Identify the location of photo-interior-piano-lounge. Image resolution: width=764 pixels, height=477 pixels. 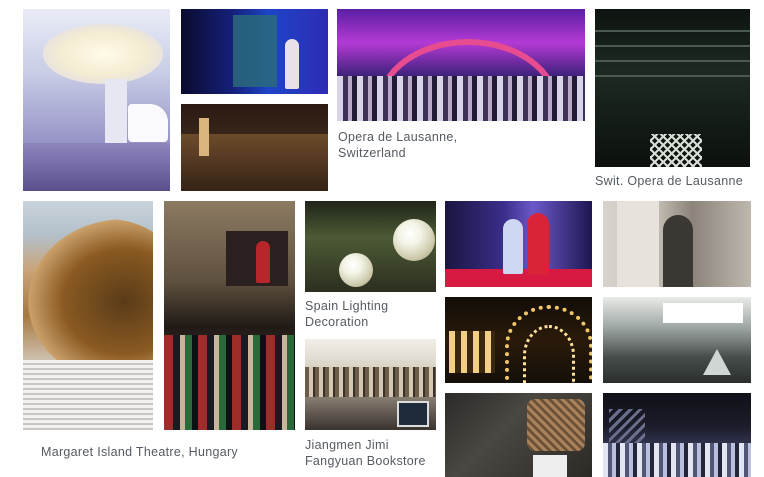
(96, 100).